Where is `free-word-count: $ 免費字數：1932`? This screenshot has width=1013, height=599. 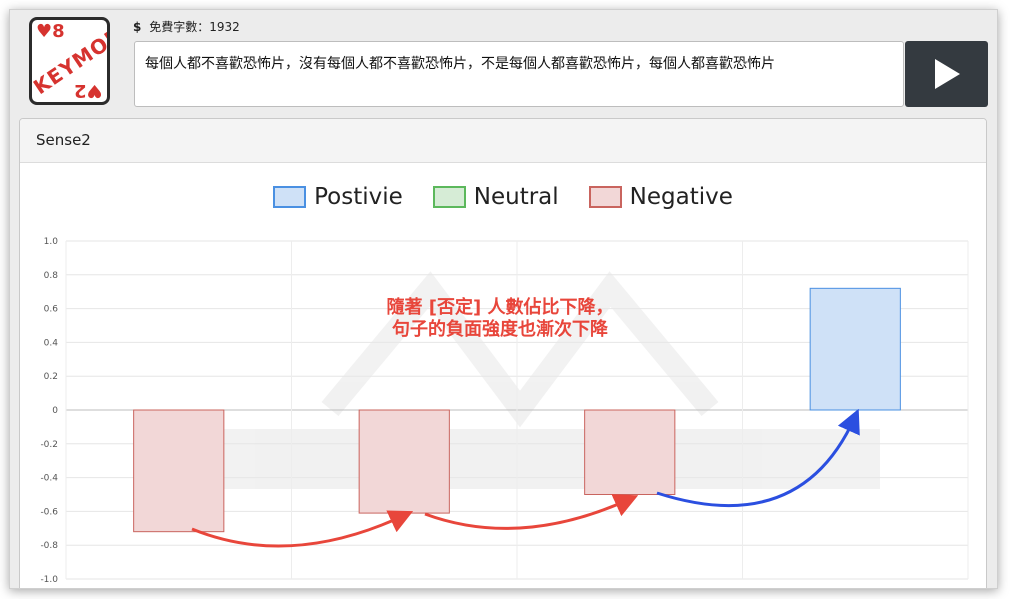
free-word-count: $ 免費字數：1932 is located at coordinates (186, 26).